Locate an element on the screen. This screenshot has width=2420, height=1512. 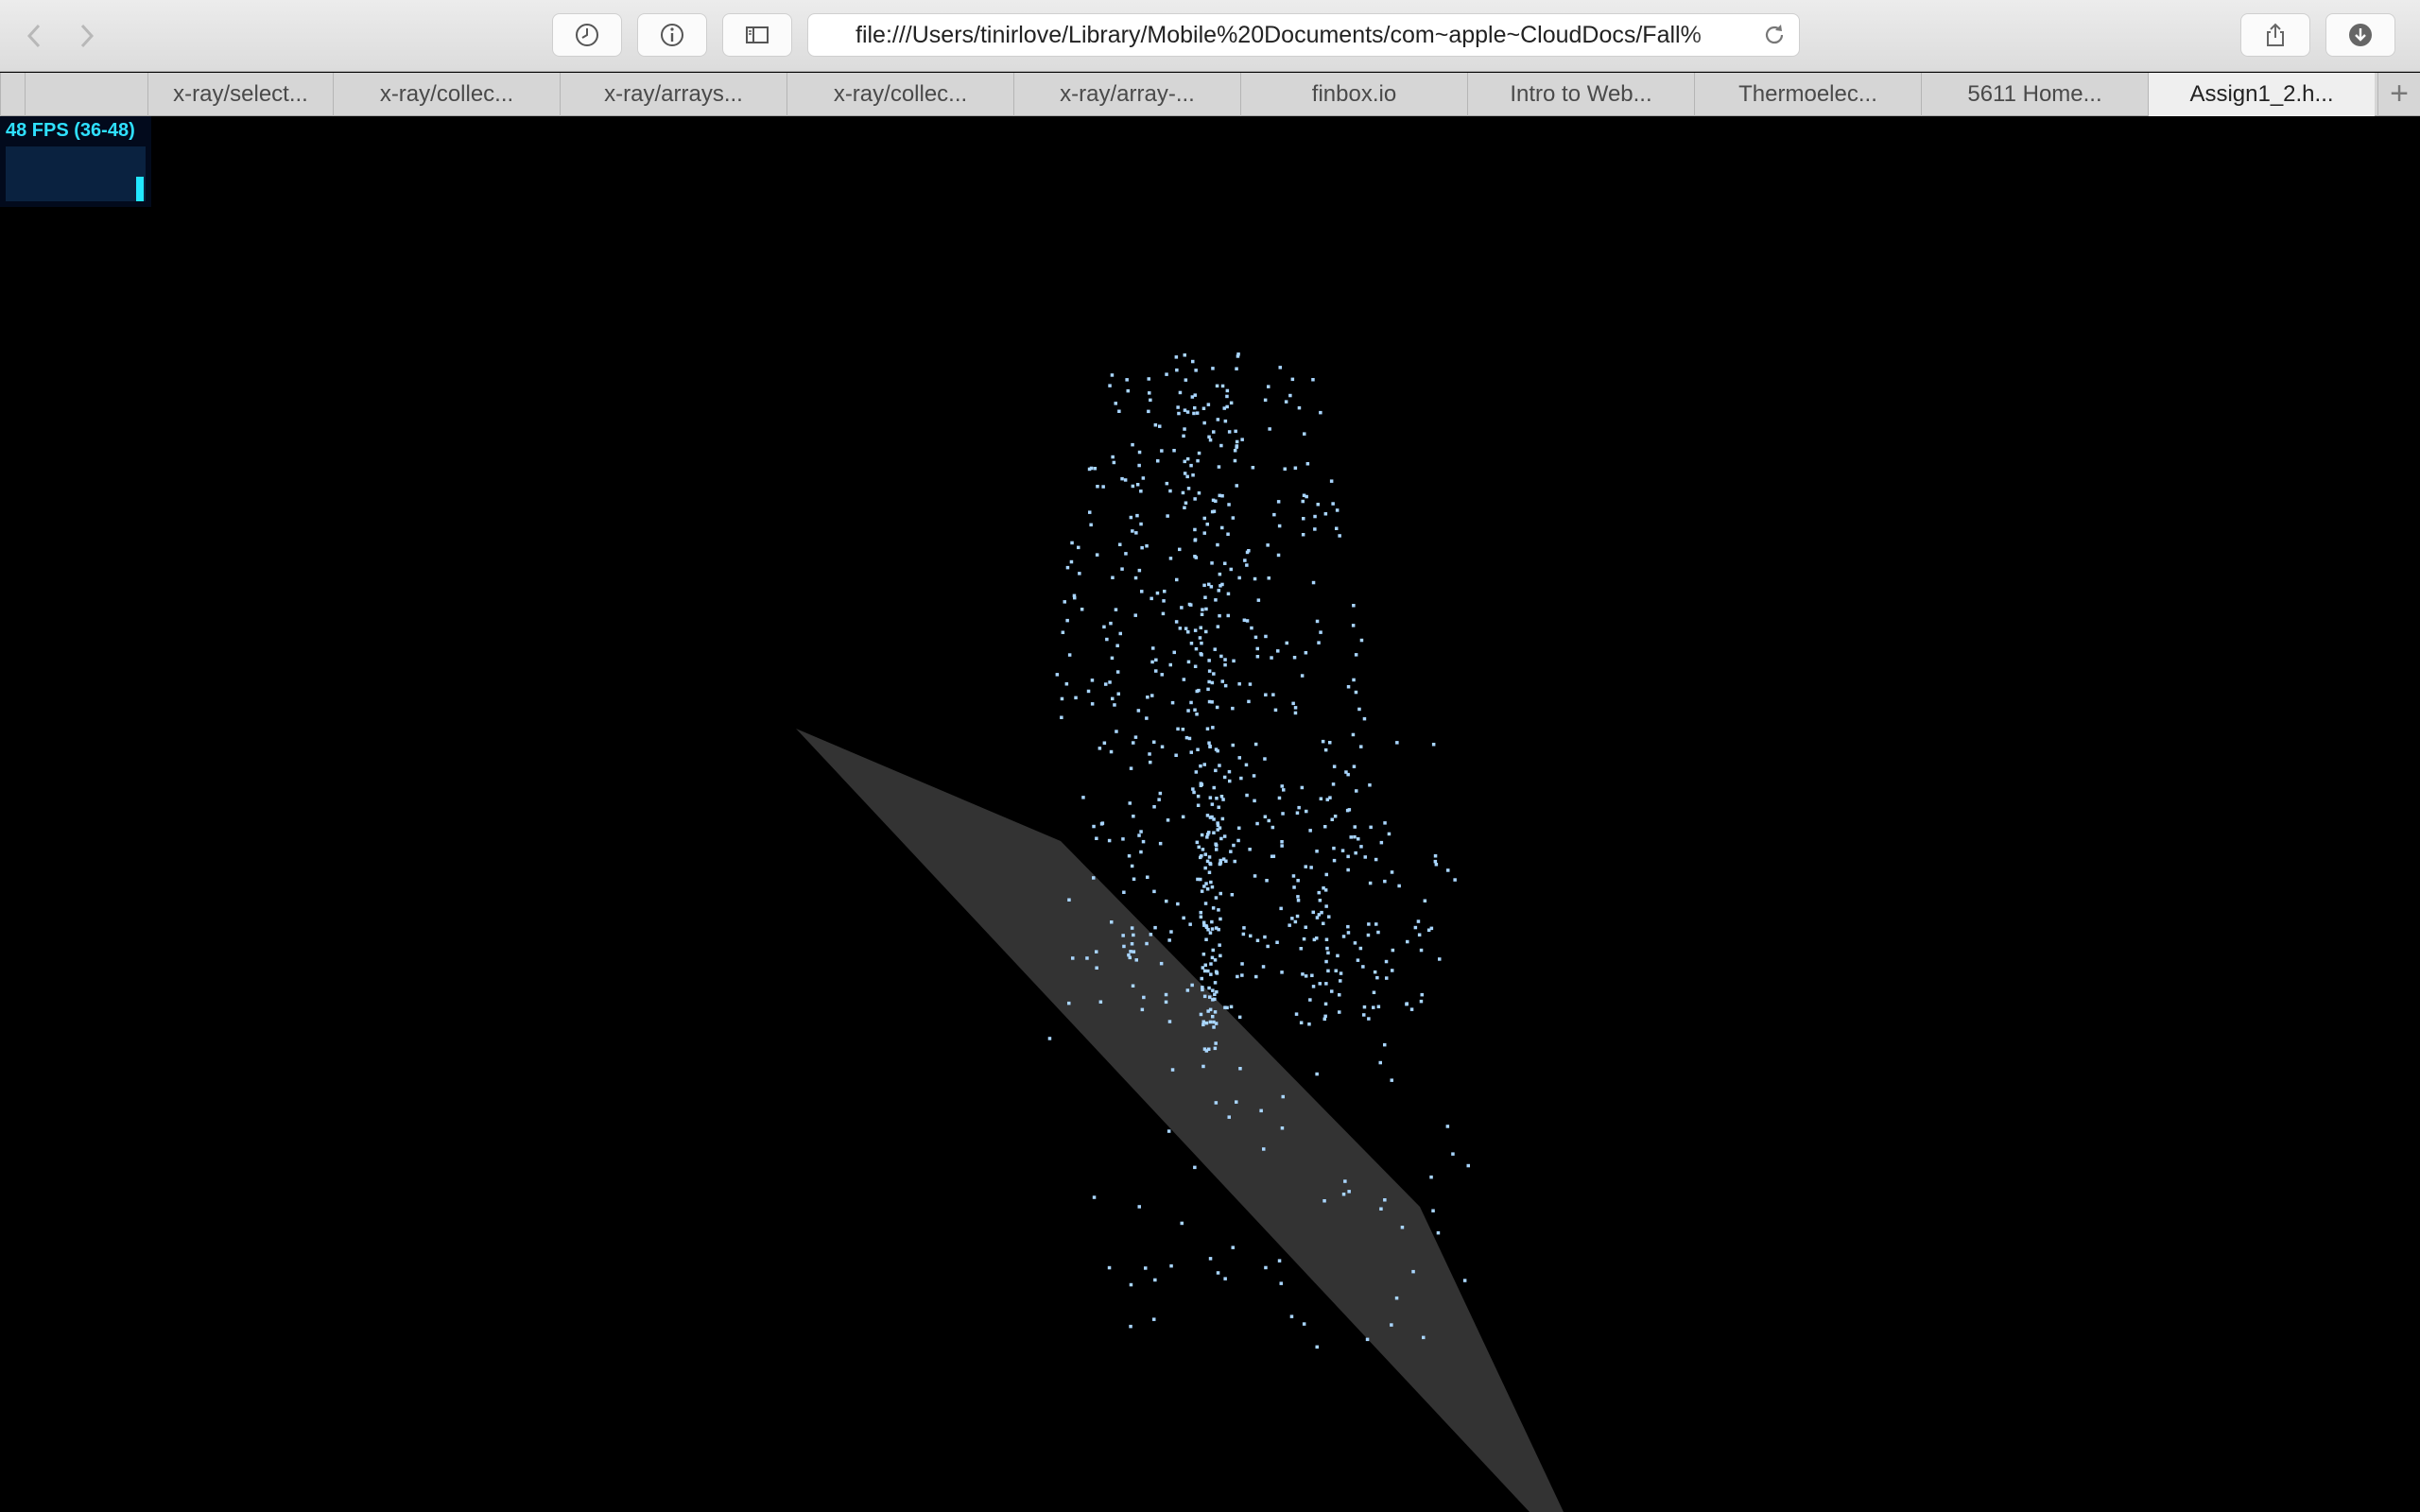
back-button is located at coordinates (34, 36).